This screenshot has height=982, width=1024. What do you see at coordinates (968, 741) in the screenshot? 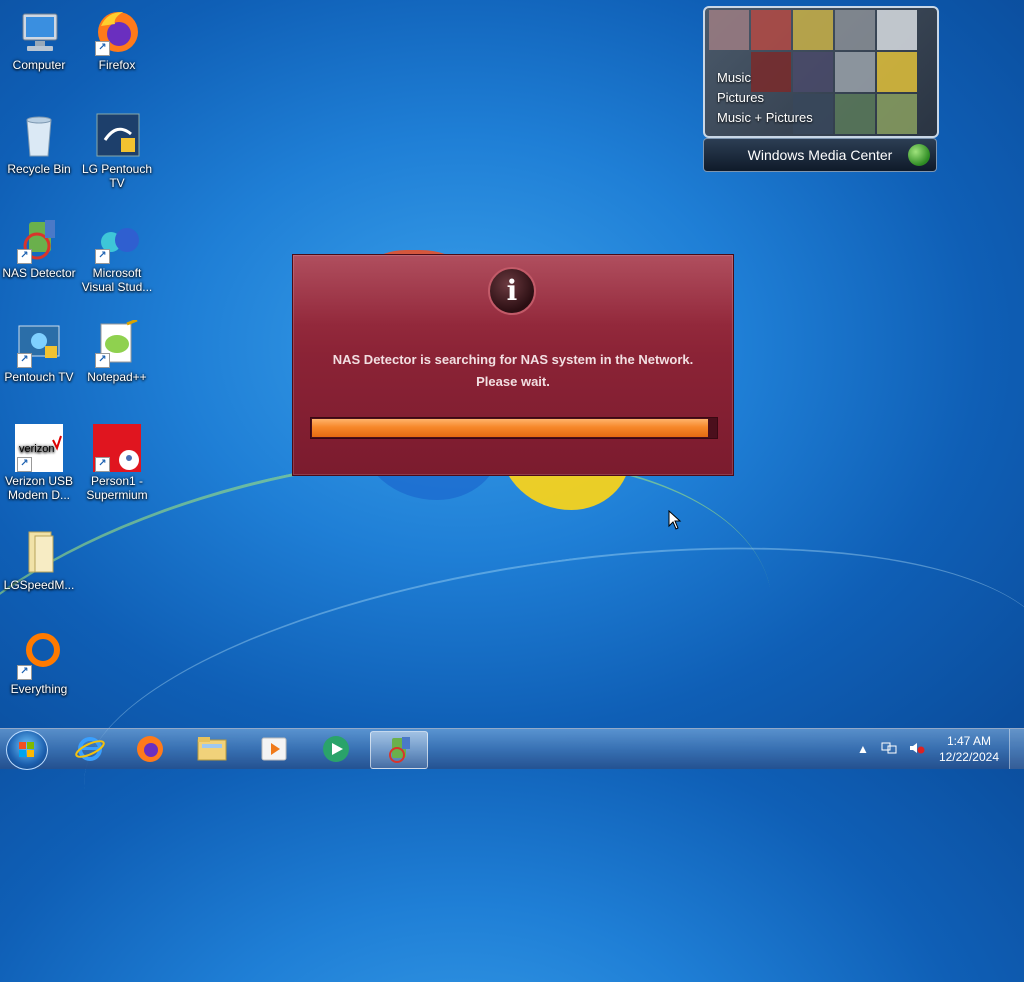
I see `clock-time: 1:47 AM` at bounding box center [968, 741].